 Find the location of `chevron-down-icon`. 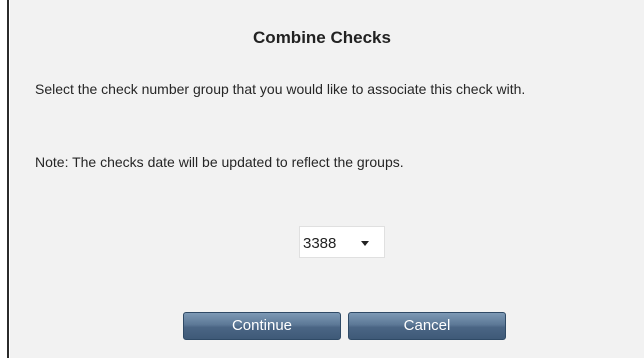

chevron-down-icon is located at coordinates (365, 243).